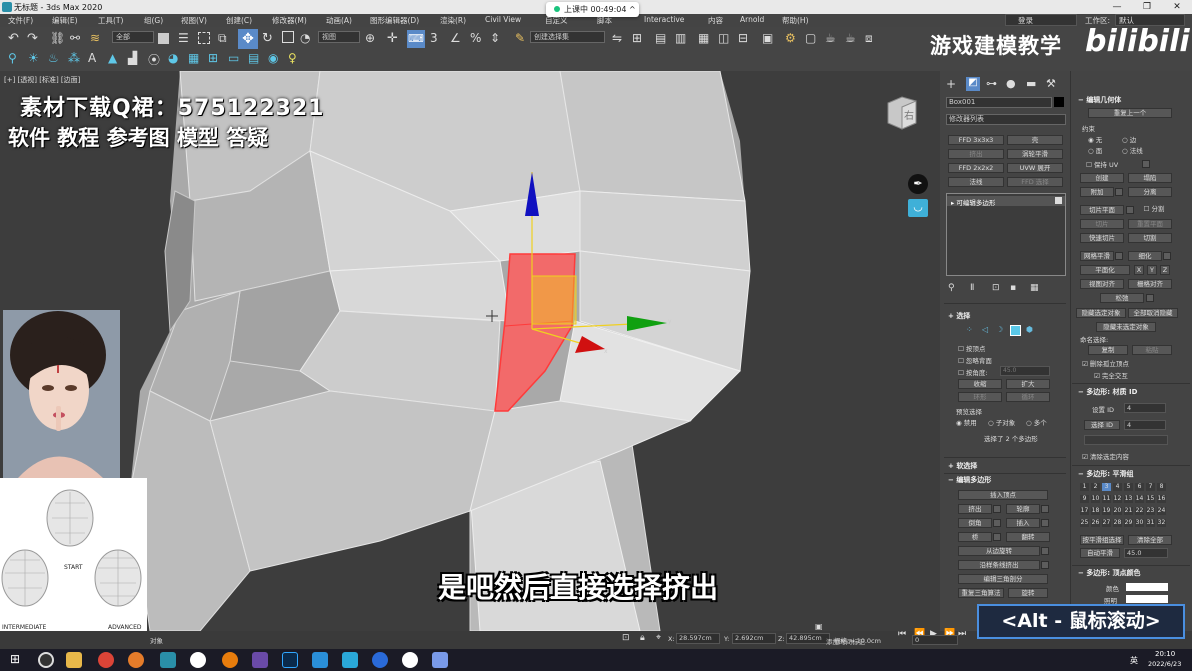 The height and width of the screenshot is (671, 1192). Describe the element at coordinates (1102, 284) in the screenshot. I see `view-align-button: 视图对齐` at that location.